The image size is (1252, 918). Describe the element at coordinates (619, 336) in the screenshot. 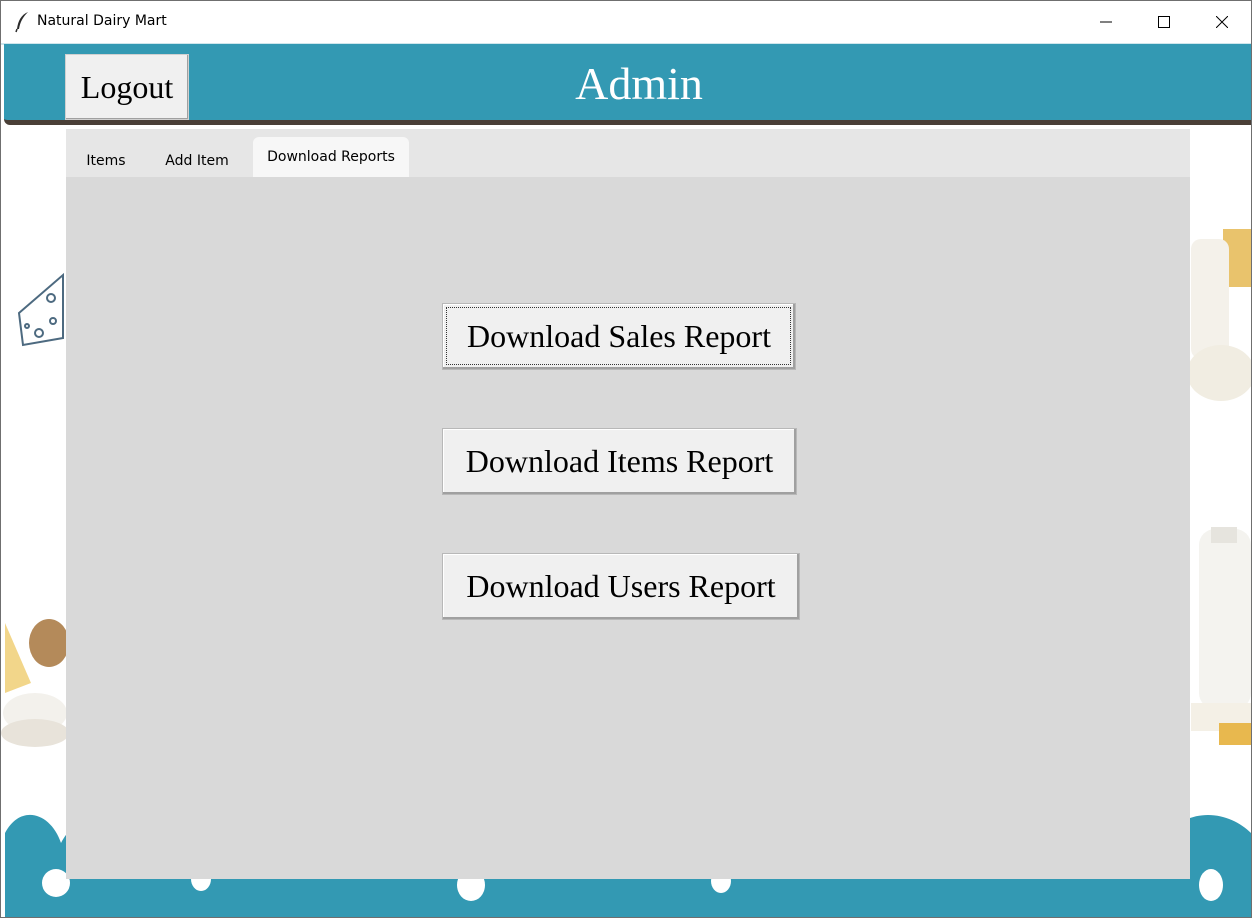

I see `download-sales-report-button: Download Sales Report` at that location.